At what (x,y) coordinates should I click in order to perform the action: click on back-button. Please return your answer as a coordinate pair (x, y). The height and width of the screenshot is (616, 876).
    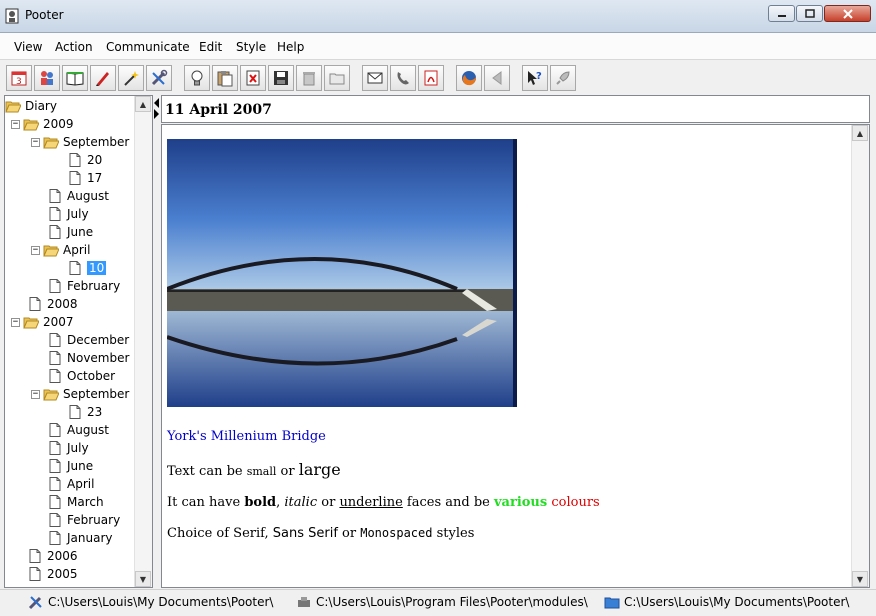
    Looking at the image, I should click on (497, 78).